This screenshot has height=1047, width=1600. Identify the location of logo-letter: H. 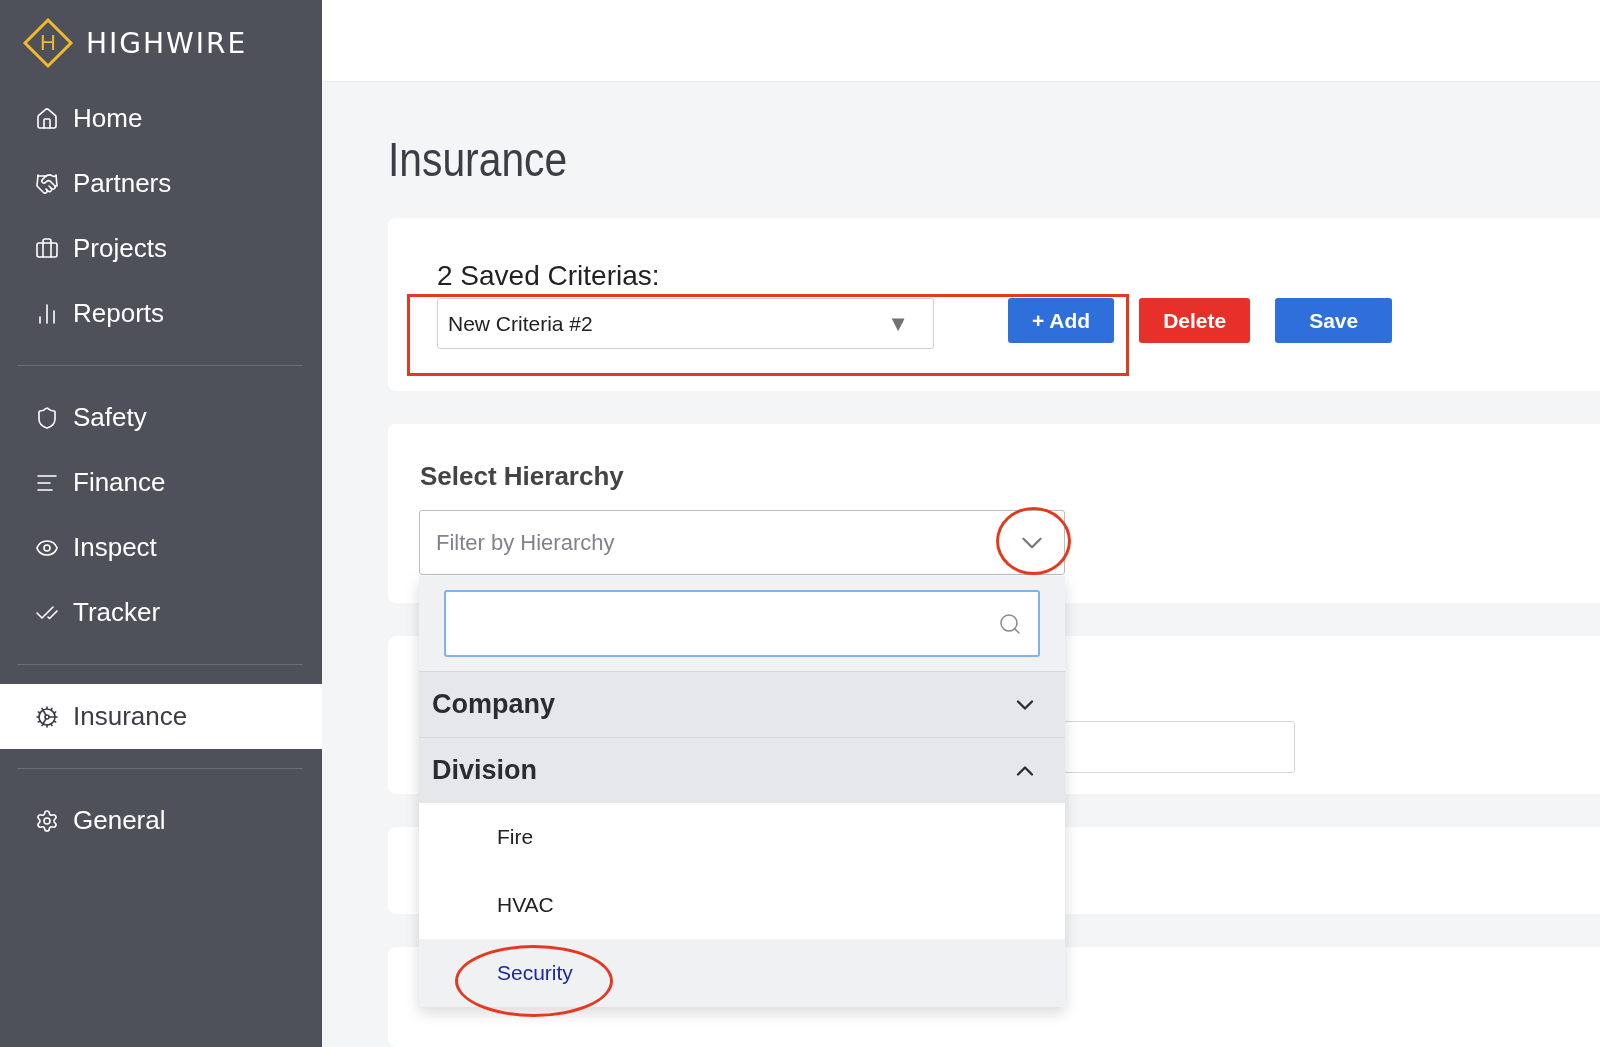
(48, 43).